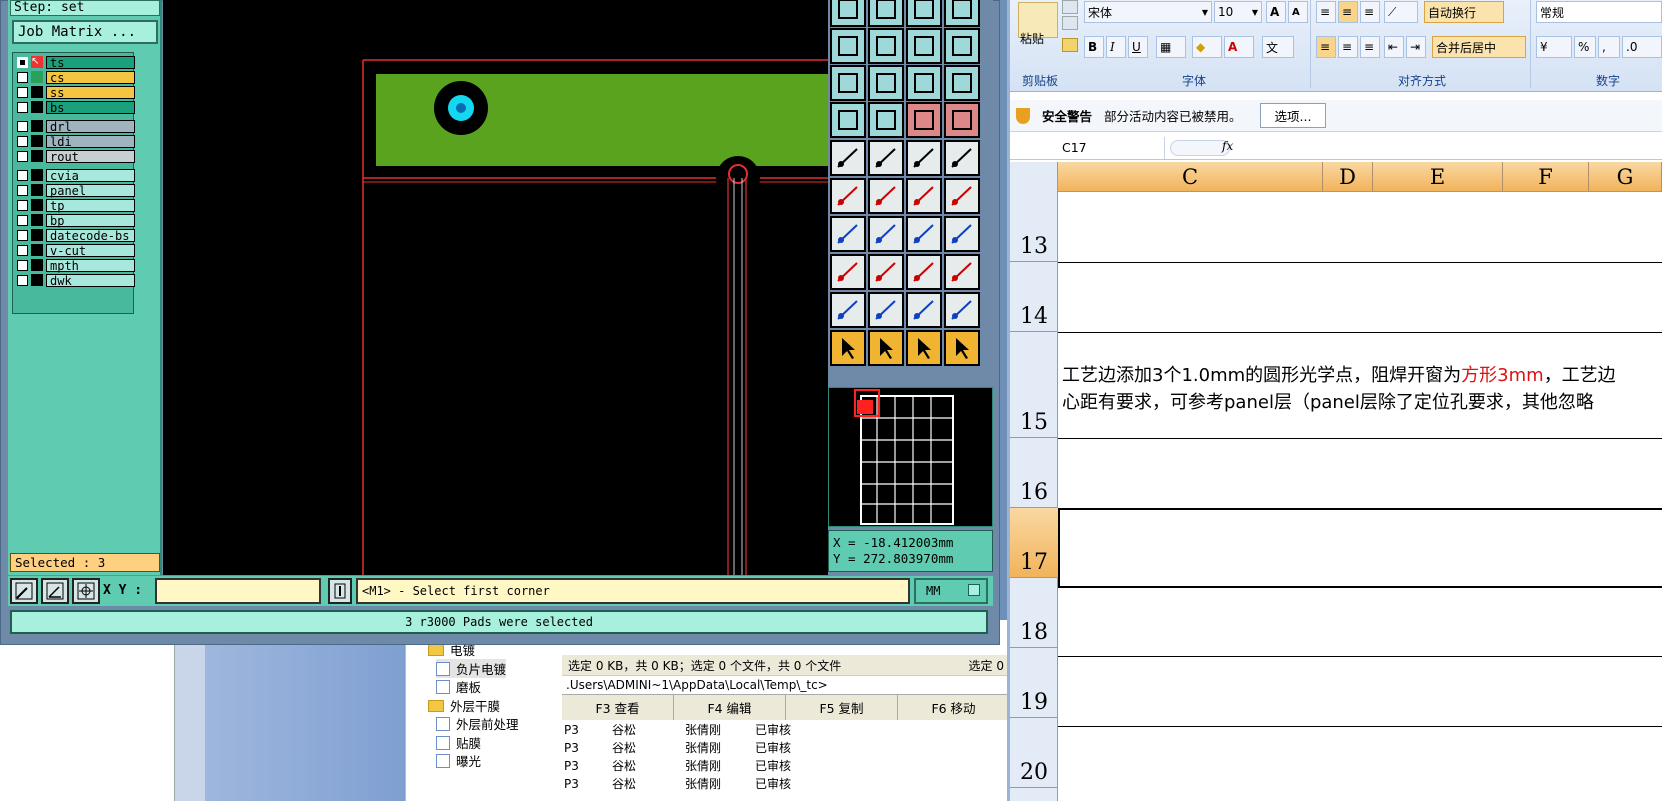 The height and width of the screenshot is (801, 1662). I want to click on rect-tool-button, so click(848, 13).